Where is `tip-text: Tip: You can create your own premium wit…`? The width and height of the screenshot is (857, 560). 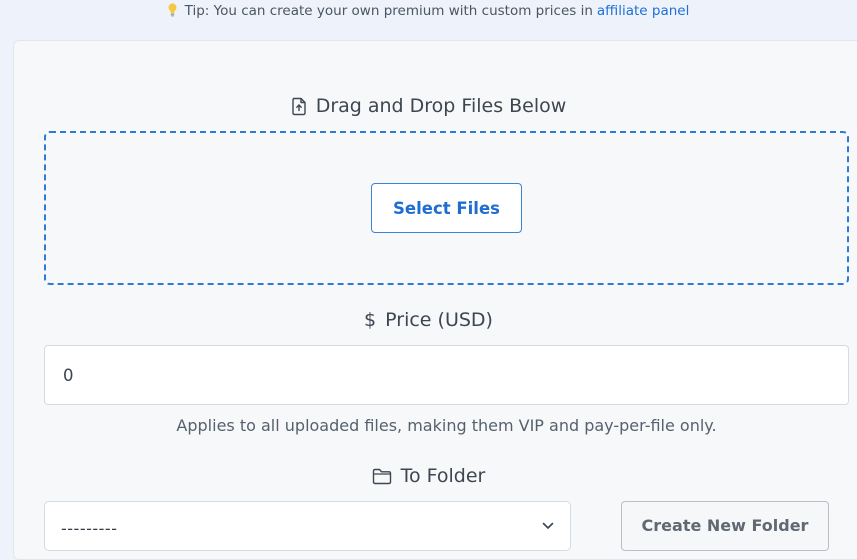
tip-text: Tip: You can create your own premium wit… is located at coordinates (388, 11).